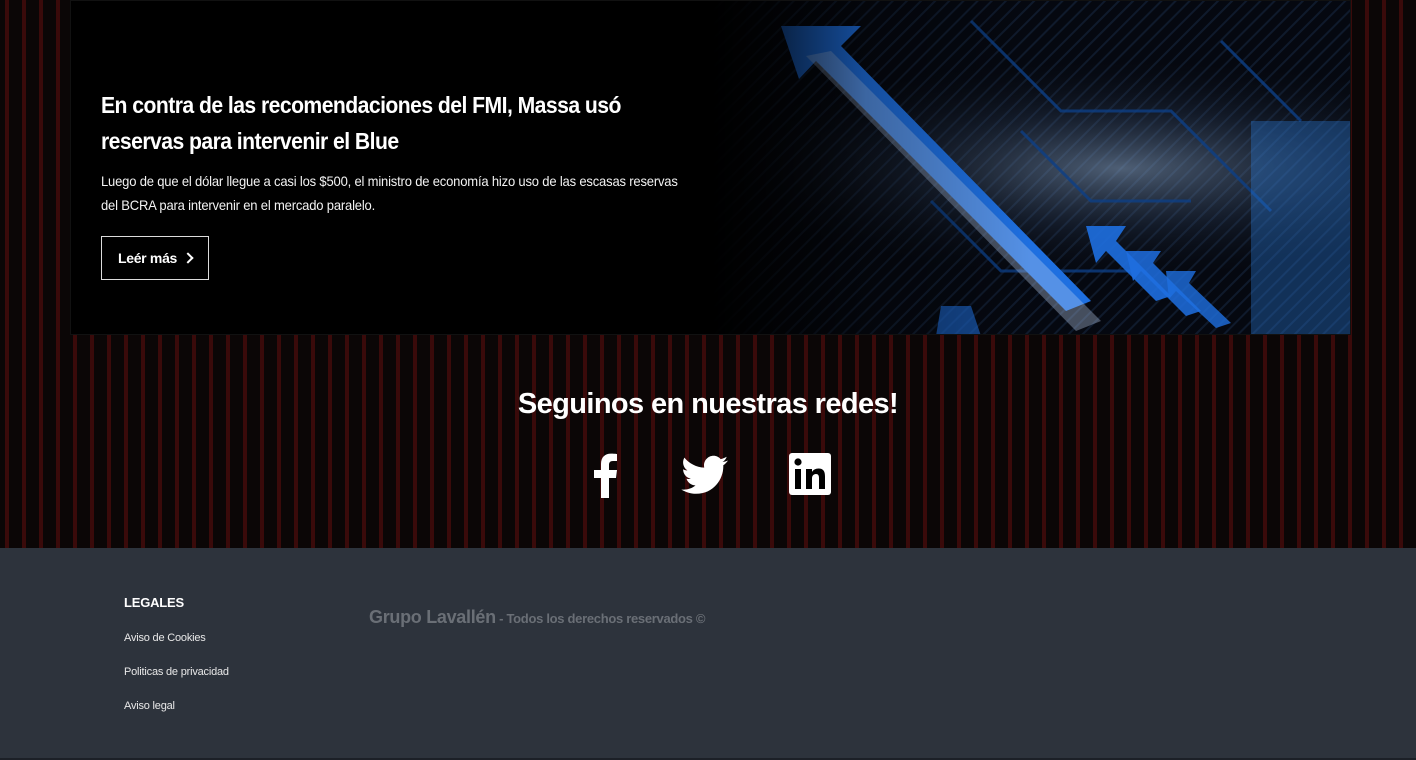 The image size is (1416, 760). I want to click on brand-name: Grupo Lavallén, so click(432, 617).